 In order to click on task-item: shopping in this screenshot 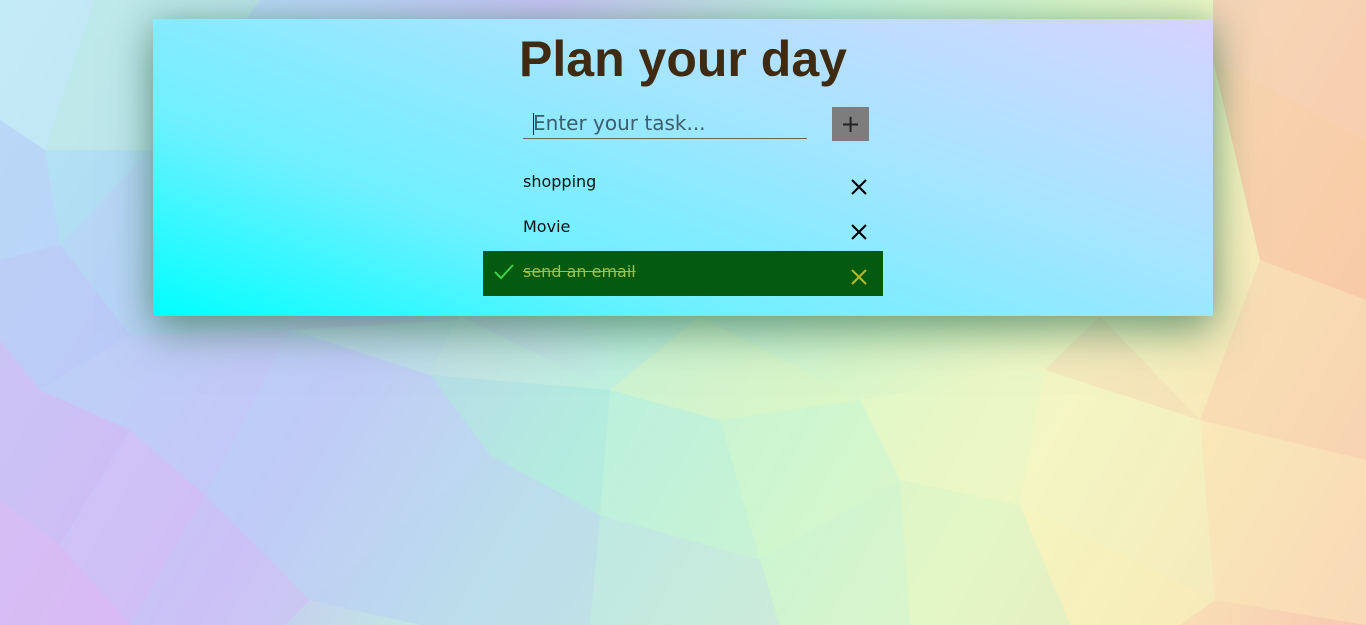, I will do `click(683, 183)`.